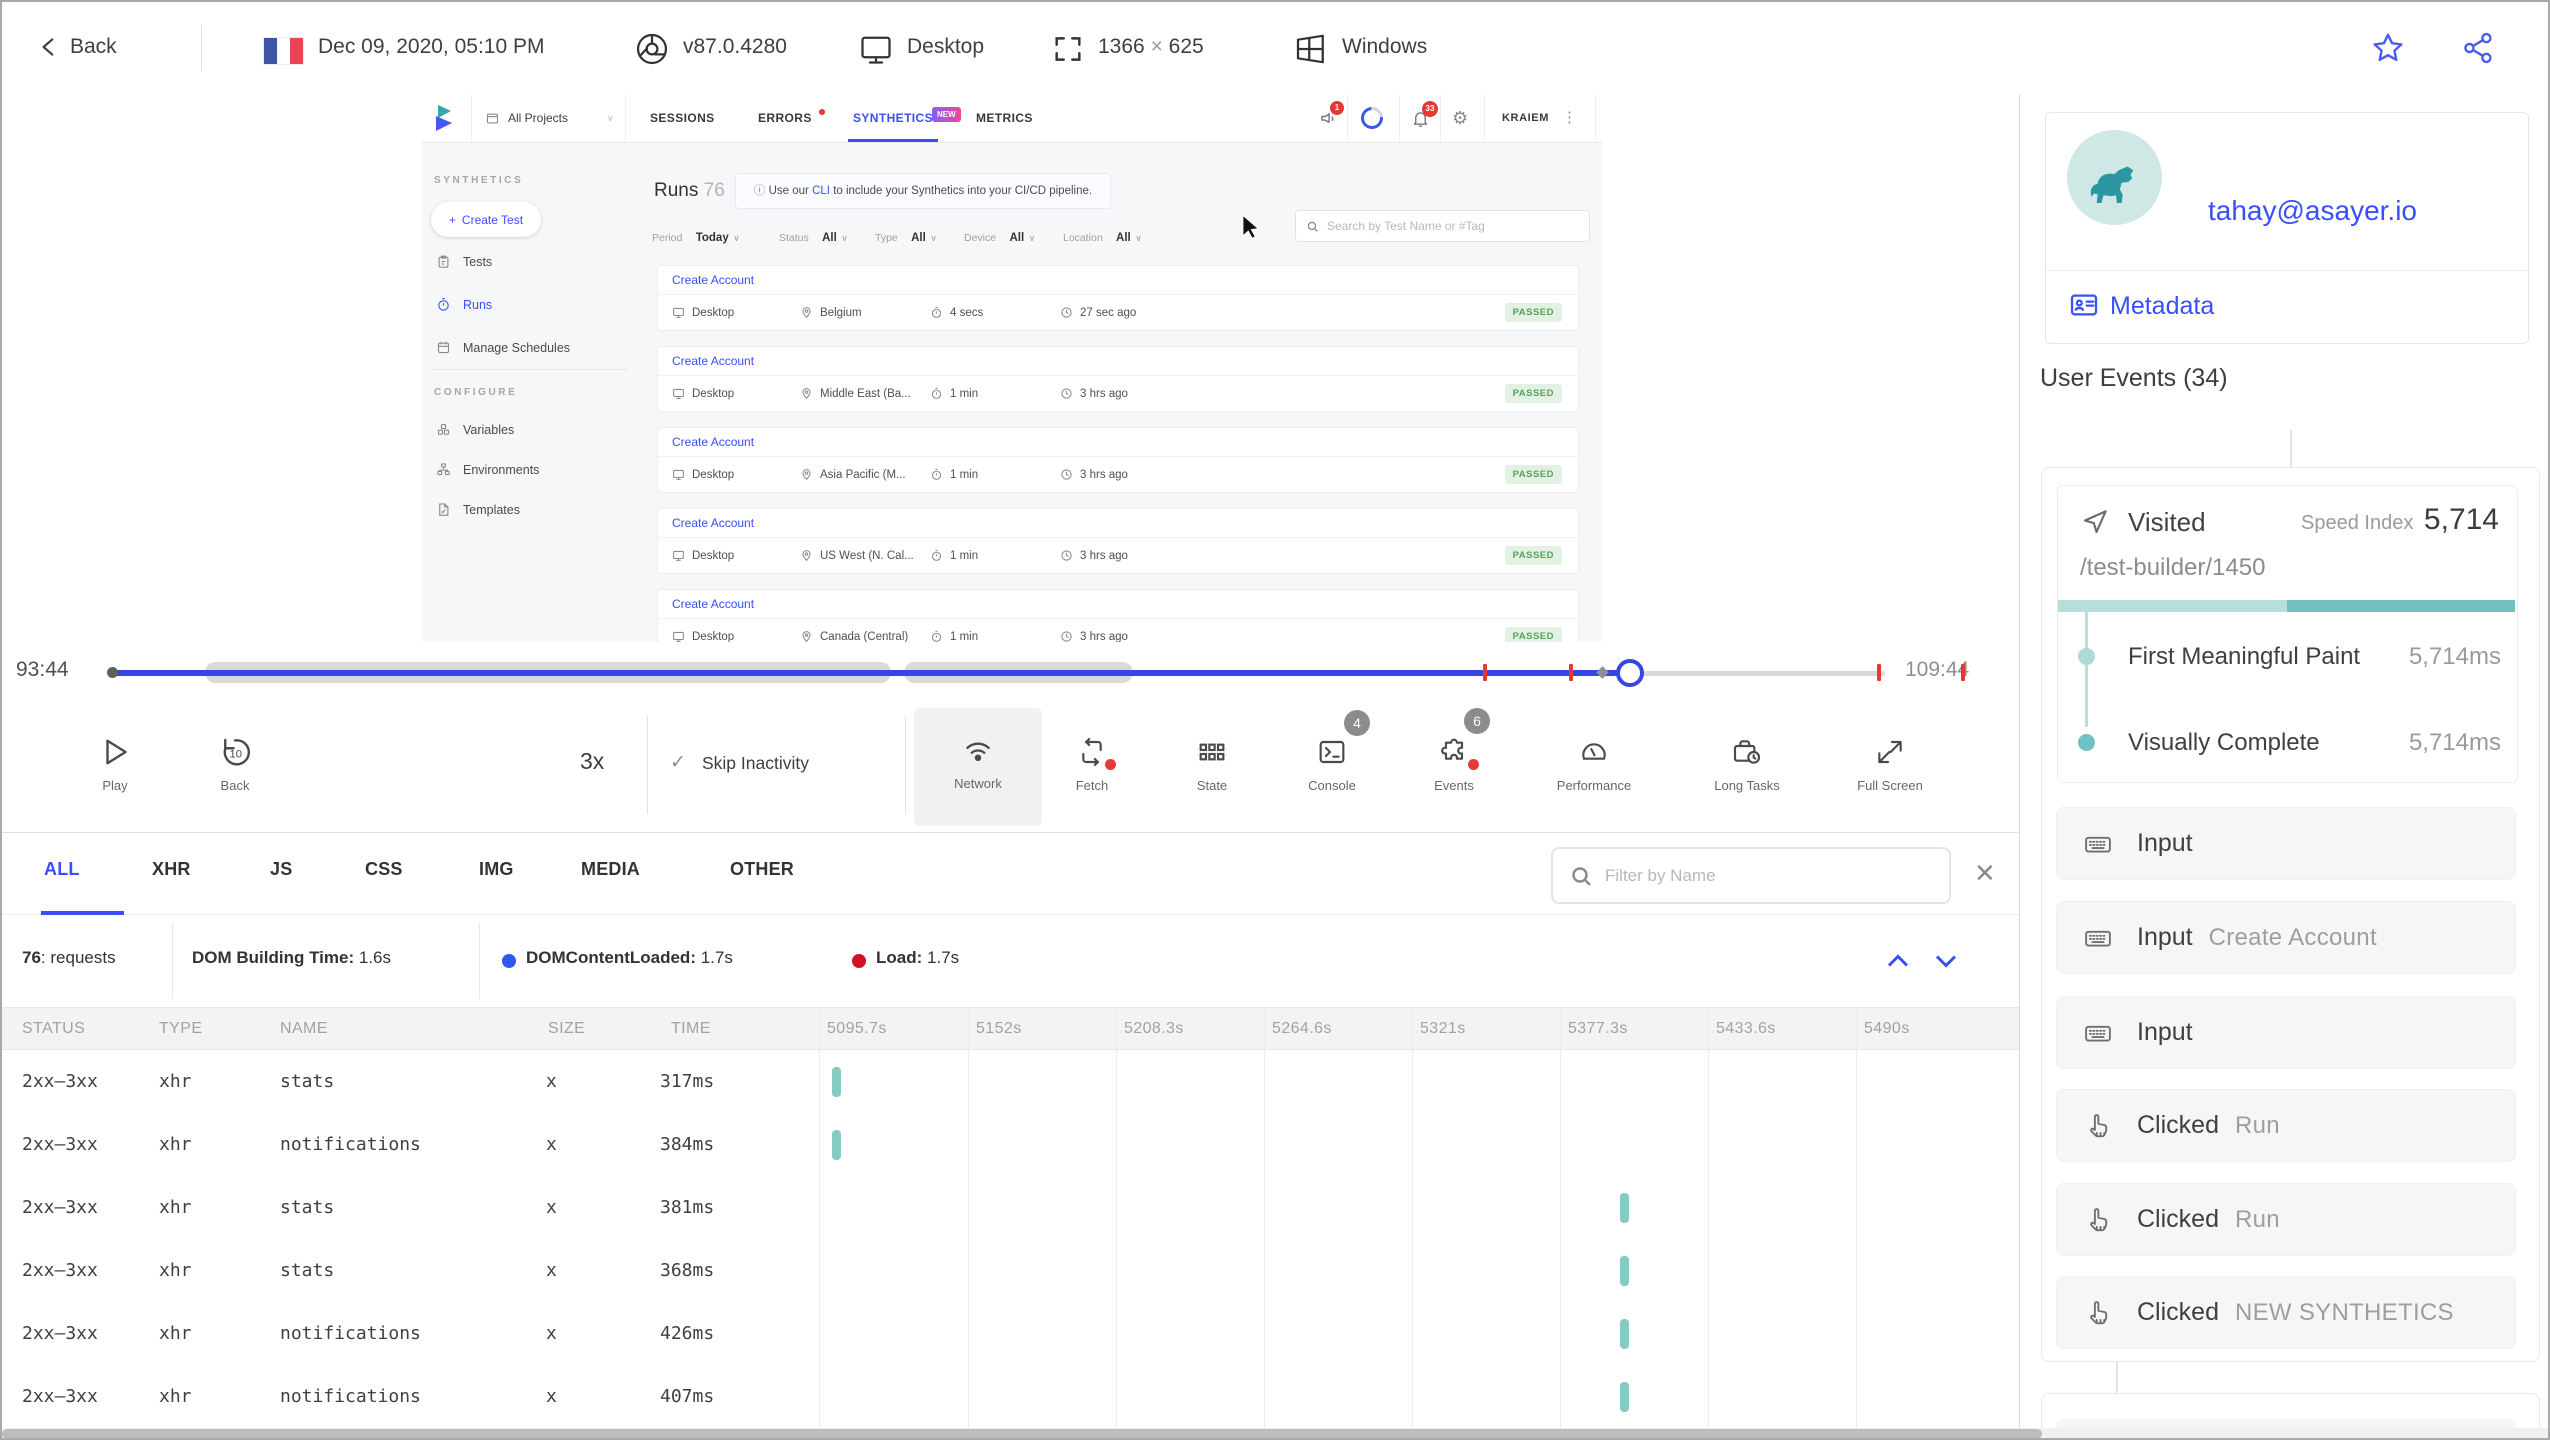  Describe the element at coordinates (762, 869) in the screenshot. I see `network-tab-other: OTHER` at that location.